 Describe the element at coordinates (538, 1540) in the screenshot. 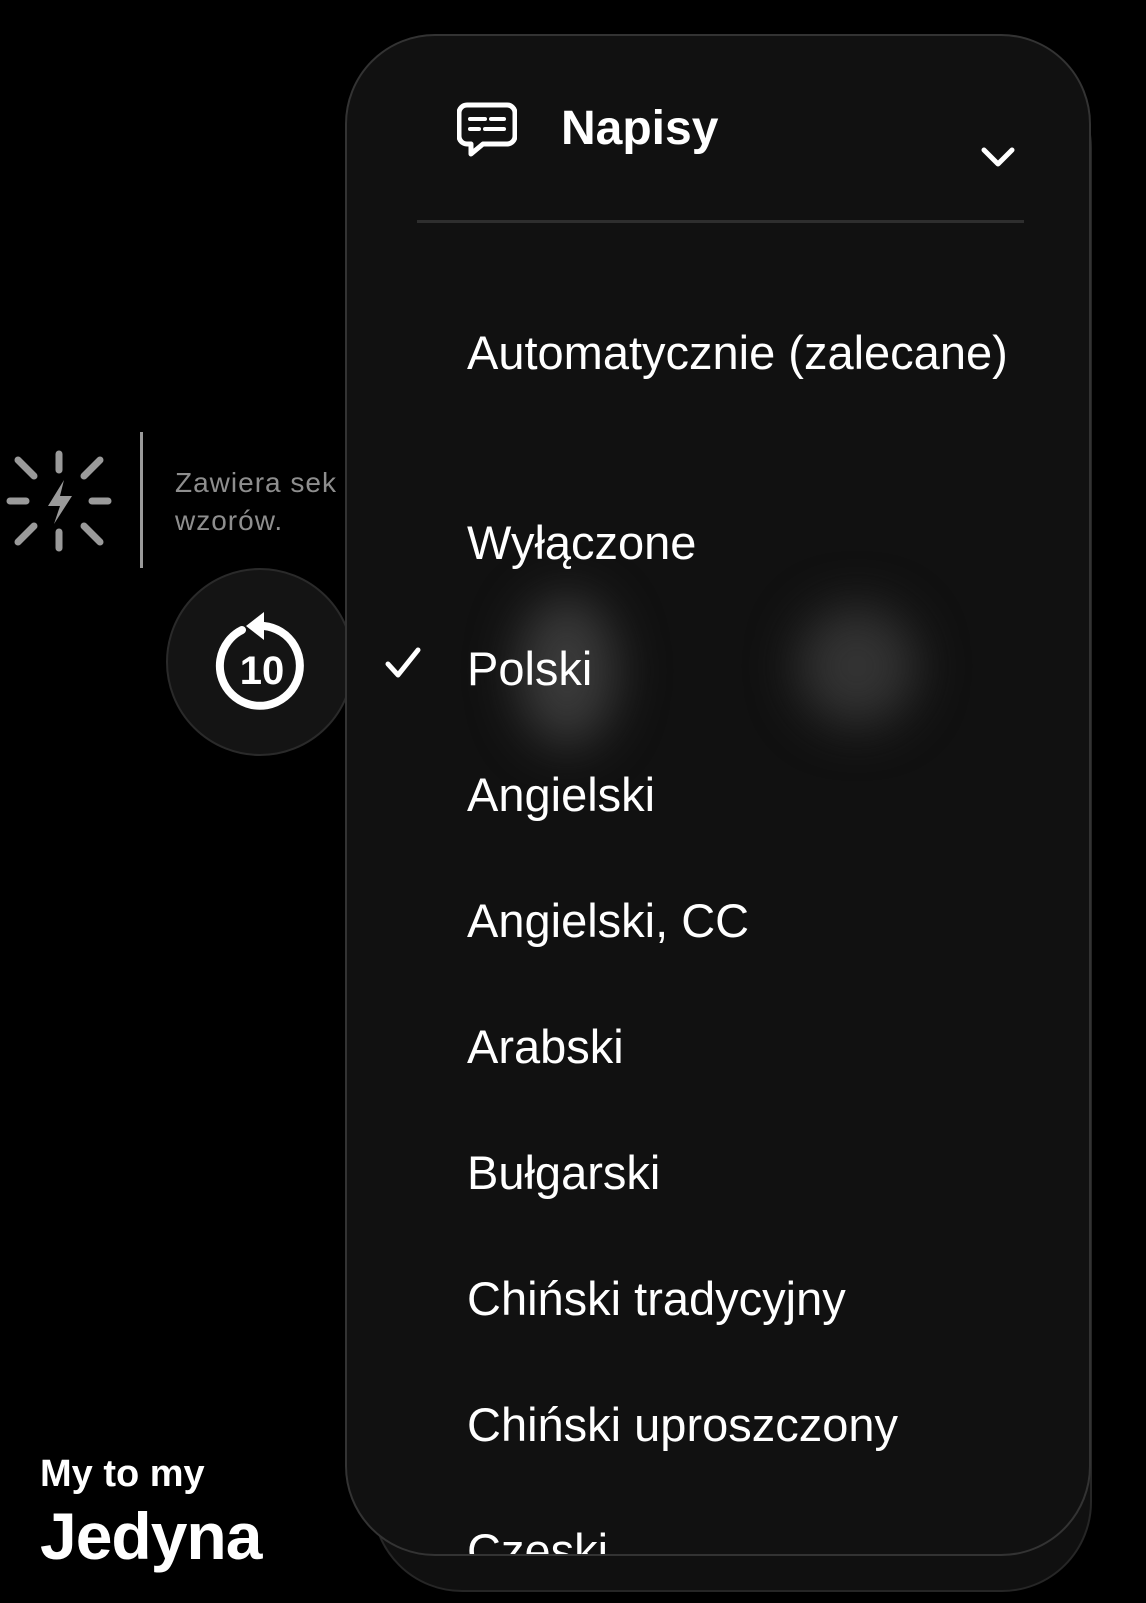

I see `subtitle-option-label: Czeski` at that location.